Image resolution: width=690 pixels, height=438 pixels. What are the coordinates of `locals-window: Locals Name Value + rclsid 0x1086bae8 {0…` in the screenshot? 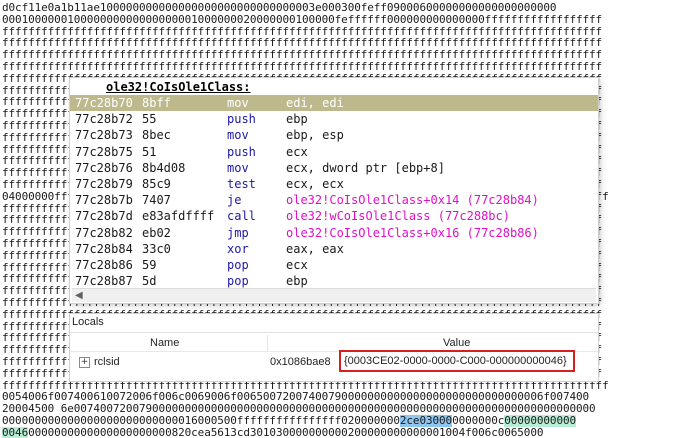 It's located at (334, 347).